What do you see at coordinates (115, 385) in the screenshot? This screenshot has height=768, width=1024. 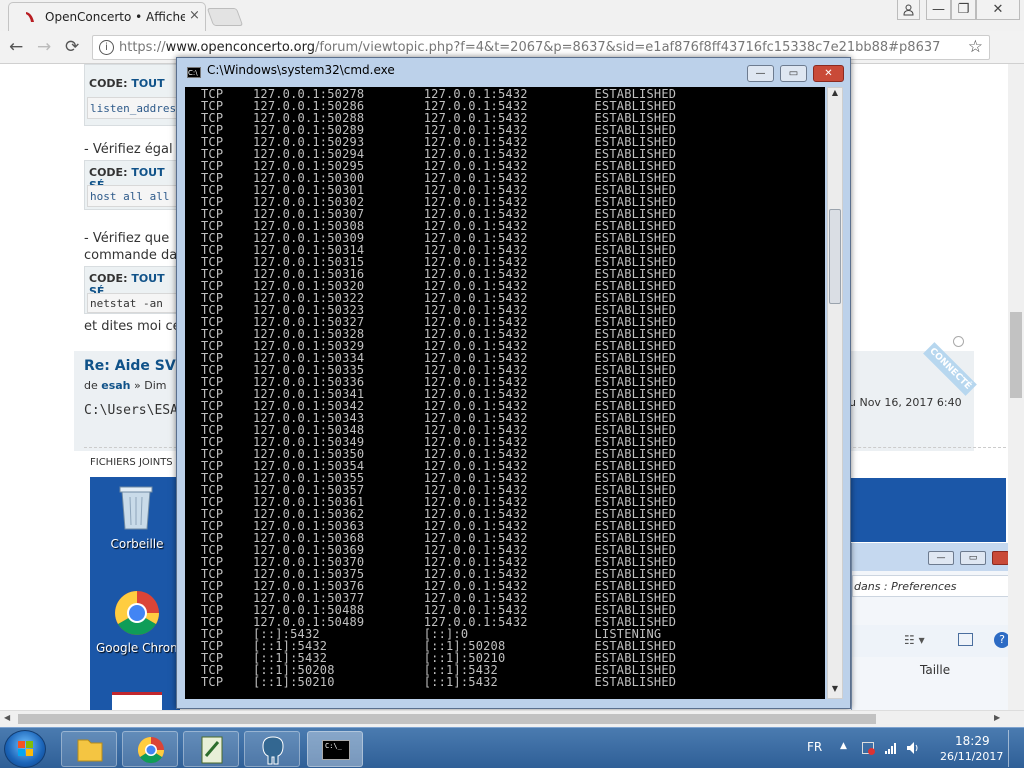 I see `post-author: esah` at bounding box center [115, 385].